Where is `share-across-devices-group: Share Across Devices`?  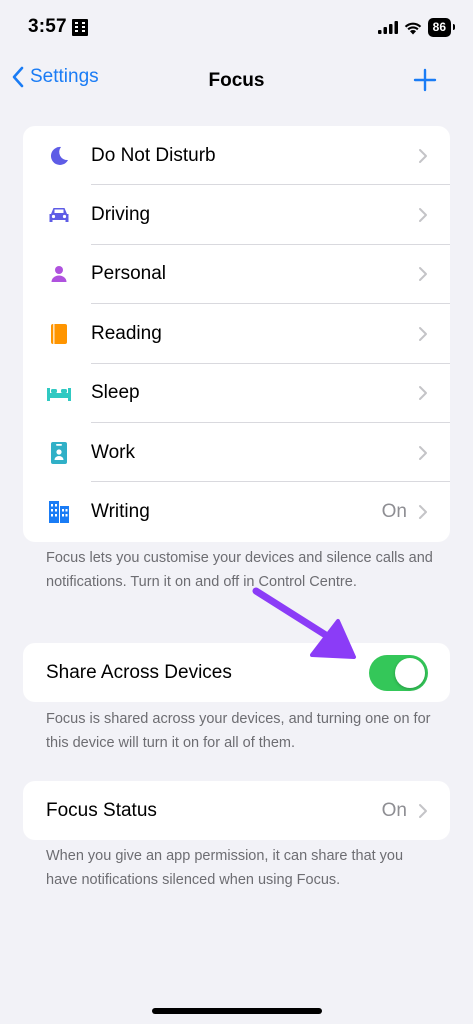
share-across-devices-group: Share Across Devices is located at coordinates (236, 673).